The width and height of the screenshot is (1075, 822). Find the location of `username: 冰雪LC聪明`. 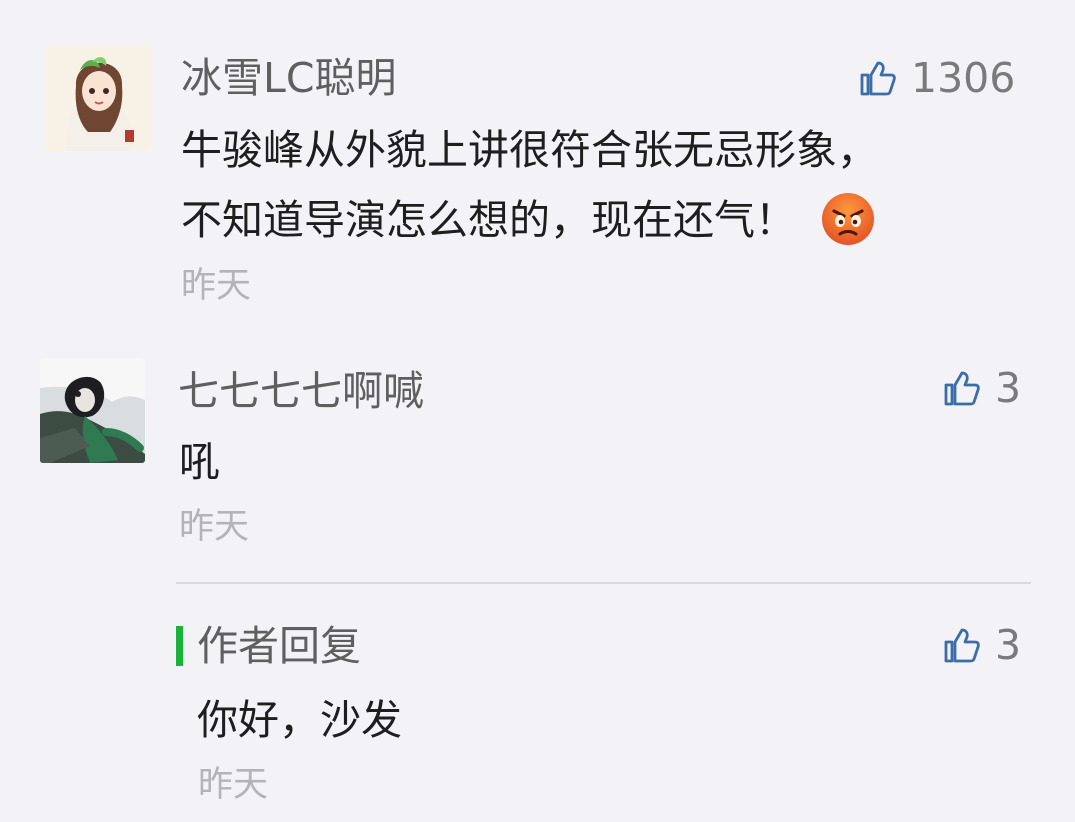

username: 冰雪LC聪明 is located at coordinates (288, 78).